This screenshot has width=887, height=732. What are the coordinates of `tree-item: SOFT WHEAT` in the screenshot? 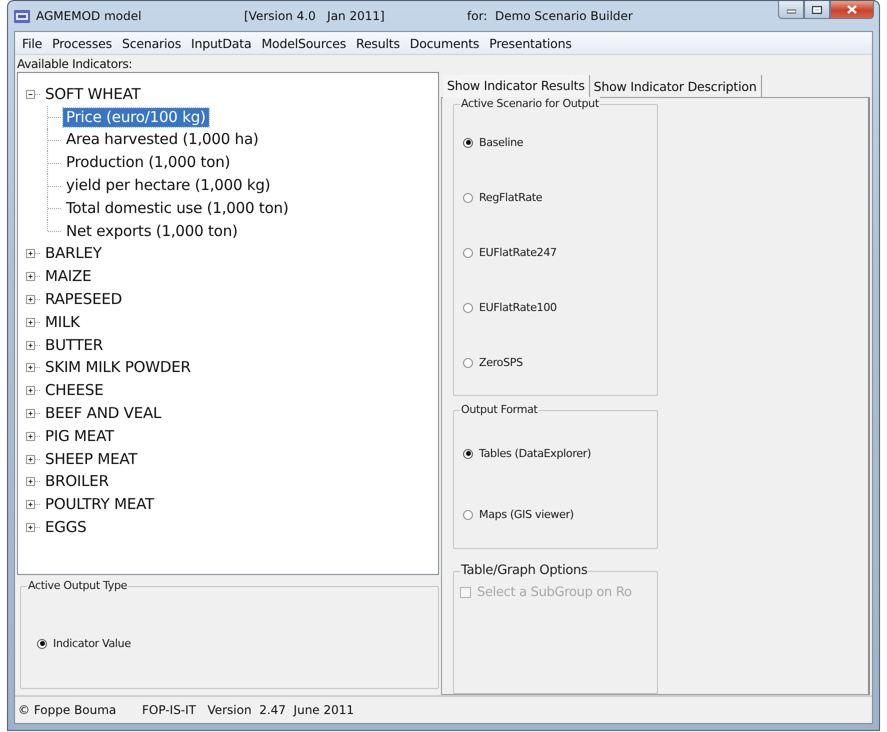 It's located at (93, 94).